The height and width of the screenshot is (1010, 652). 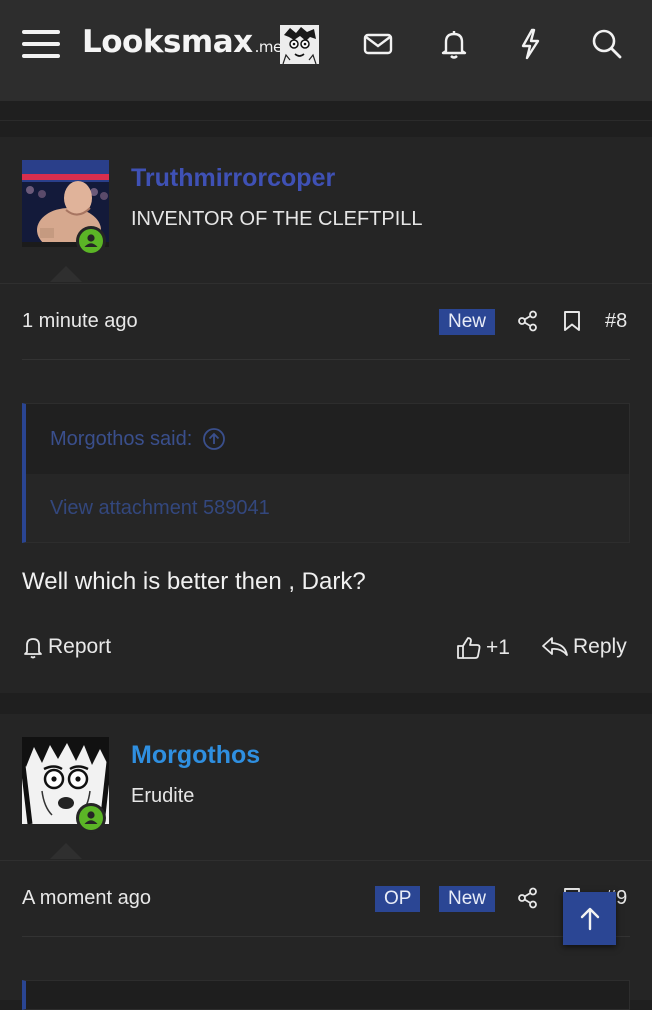 What do you see at coordinates (469, 648) in the screenshot?
I see `thumbs-up-icon` at bounding box center [469, 648].